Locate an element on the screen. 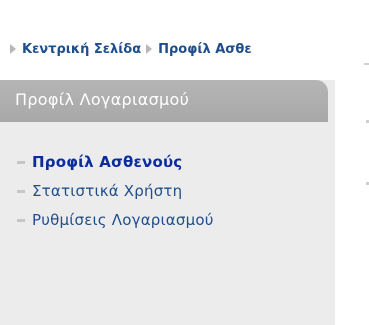  menu-item-account-settings: Ρυθμίσεις Λογαριασμού is located at coordinates (115, 220).